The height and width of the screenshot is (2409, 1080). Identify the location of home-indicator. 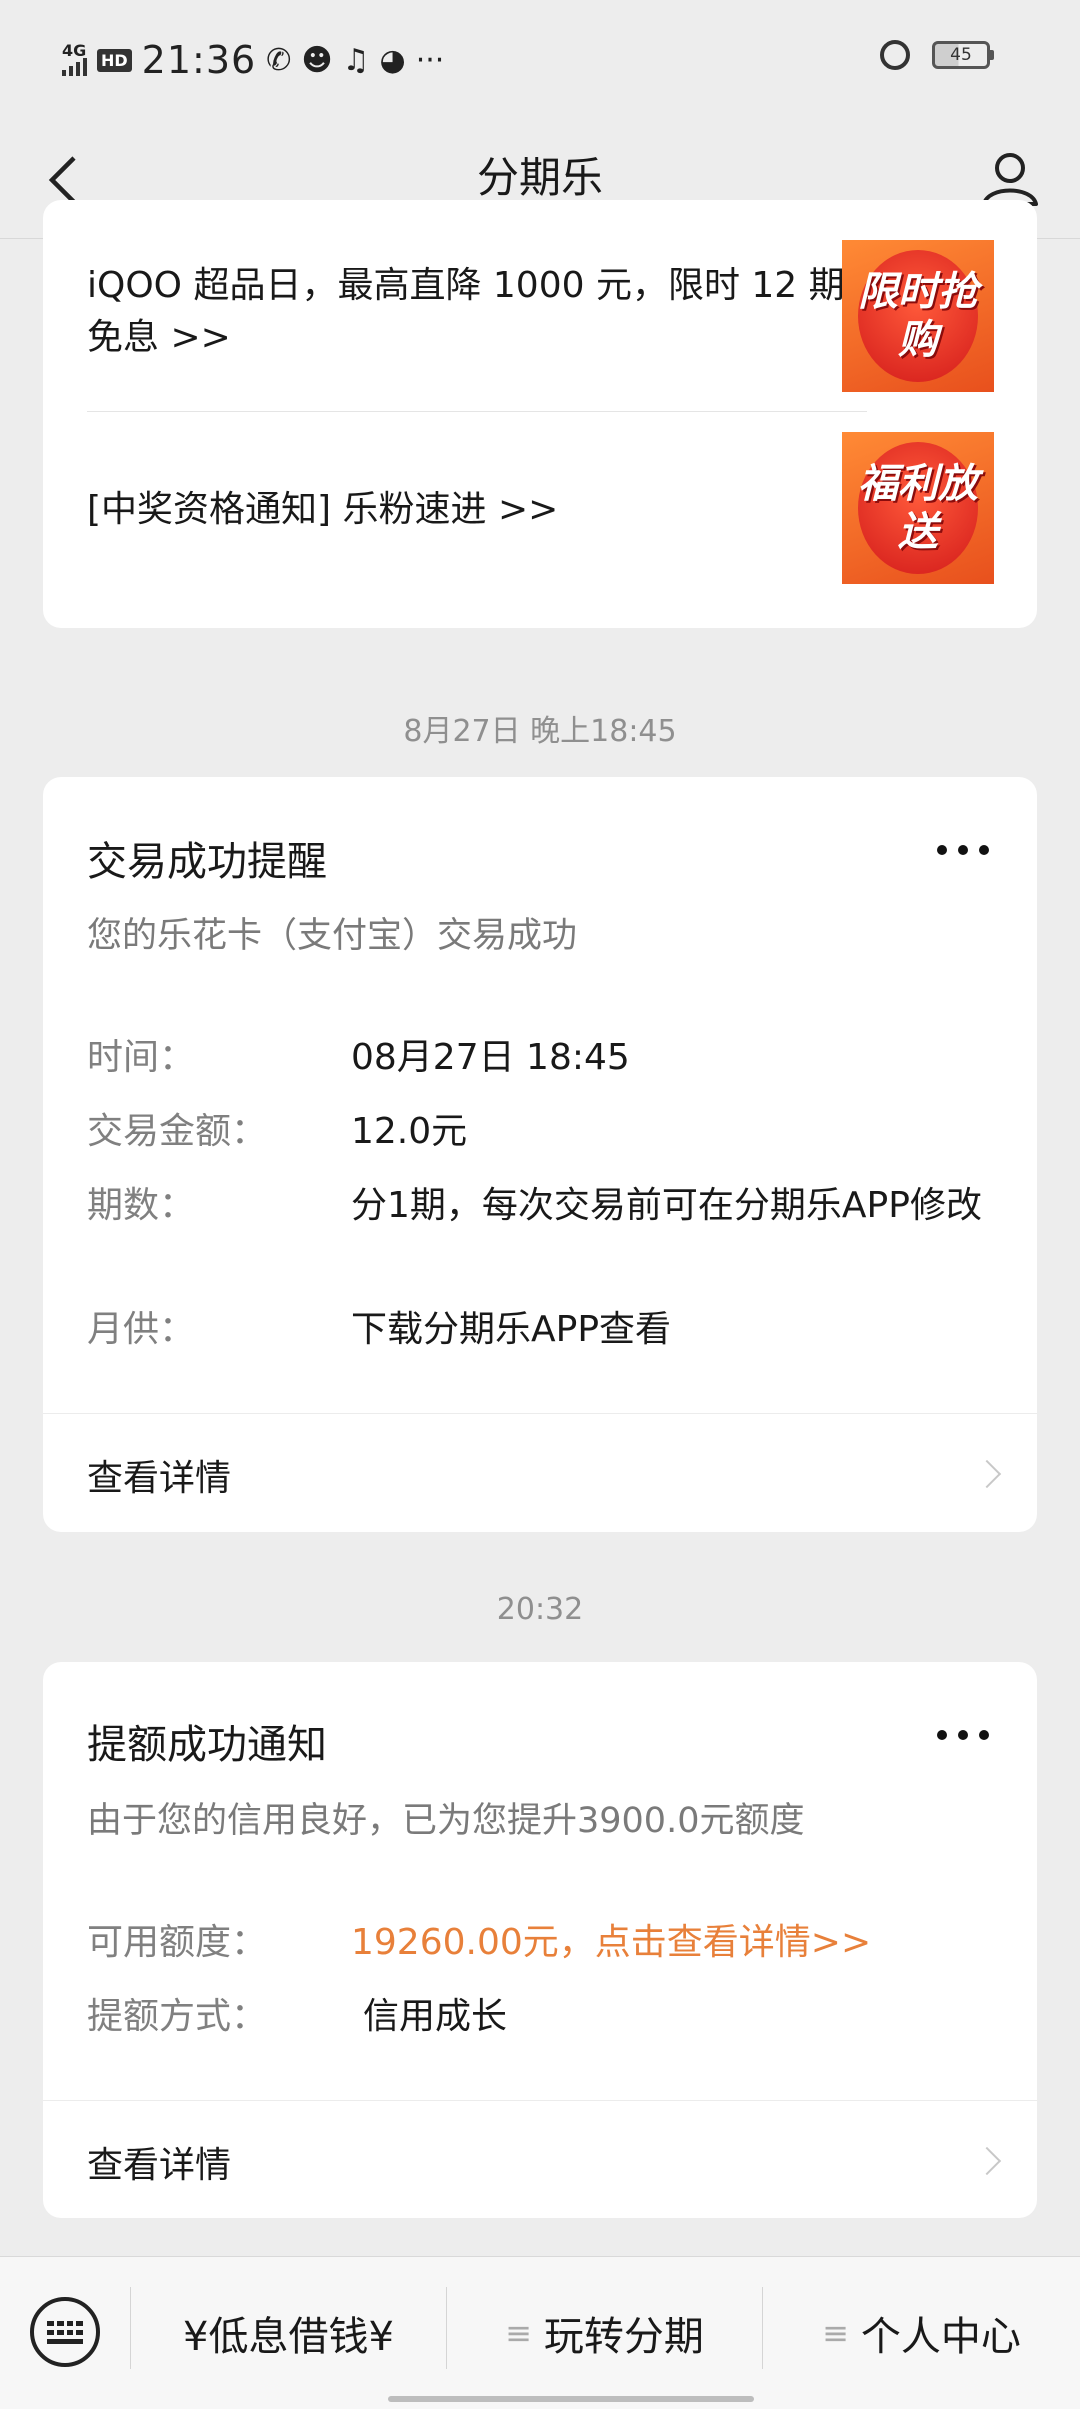
(571, 2399).